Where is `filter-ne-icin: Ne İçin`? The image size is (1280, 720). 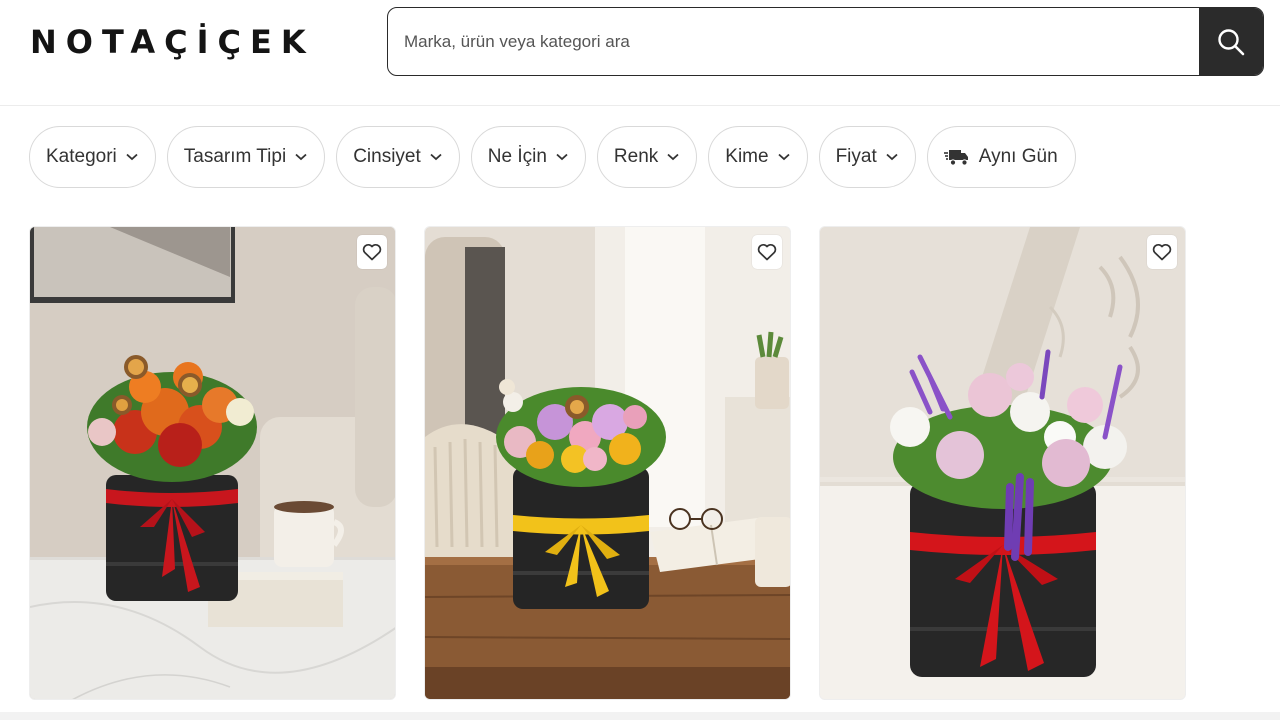 filter-ne-icin: Ne İçin is located at coordinates (528, 157).